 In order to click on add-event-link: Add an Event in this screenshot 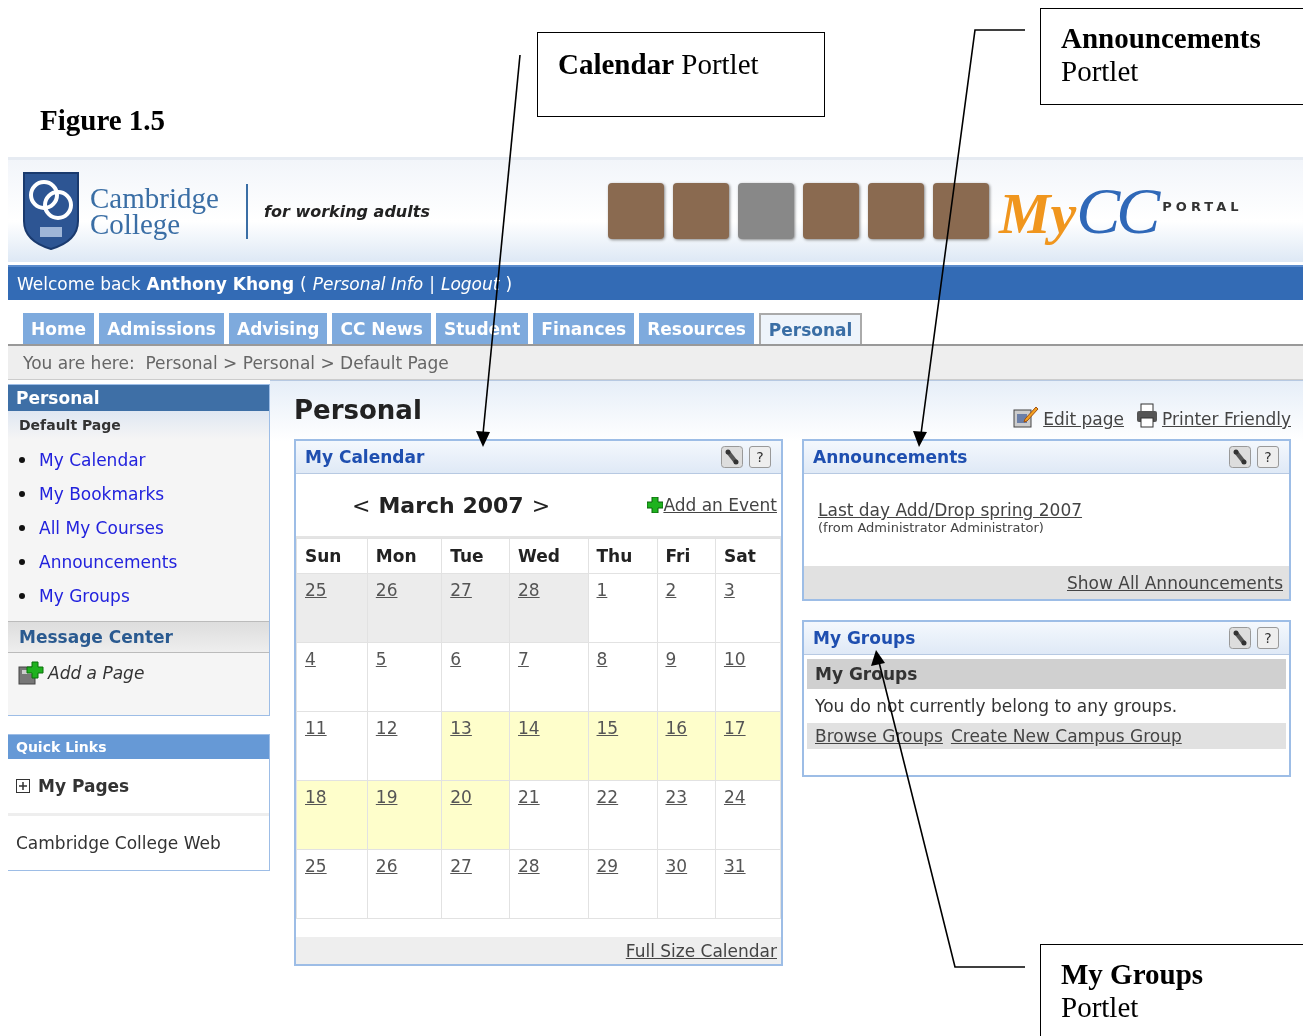, I will do `click(720, 505)`.